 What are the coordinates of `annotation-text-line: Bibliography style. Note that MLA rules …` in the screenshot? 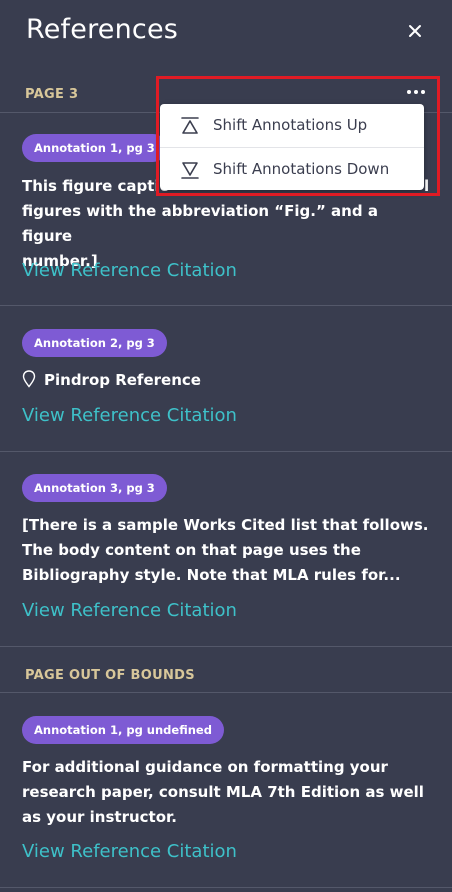 It's located at (211, 575).